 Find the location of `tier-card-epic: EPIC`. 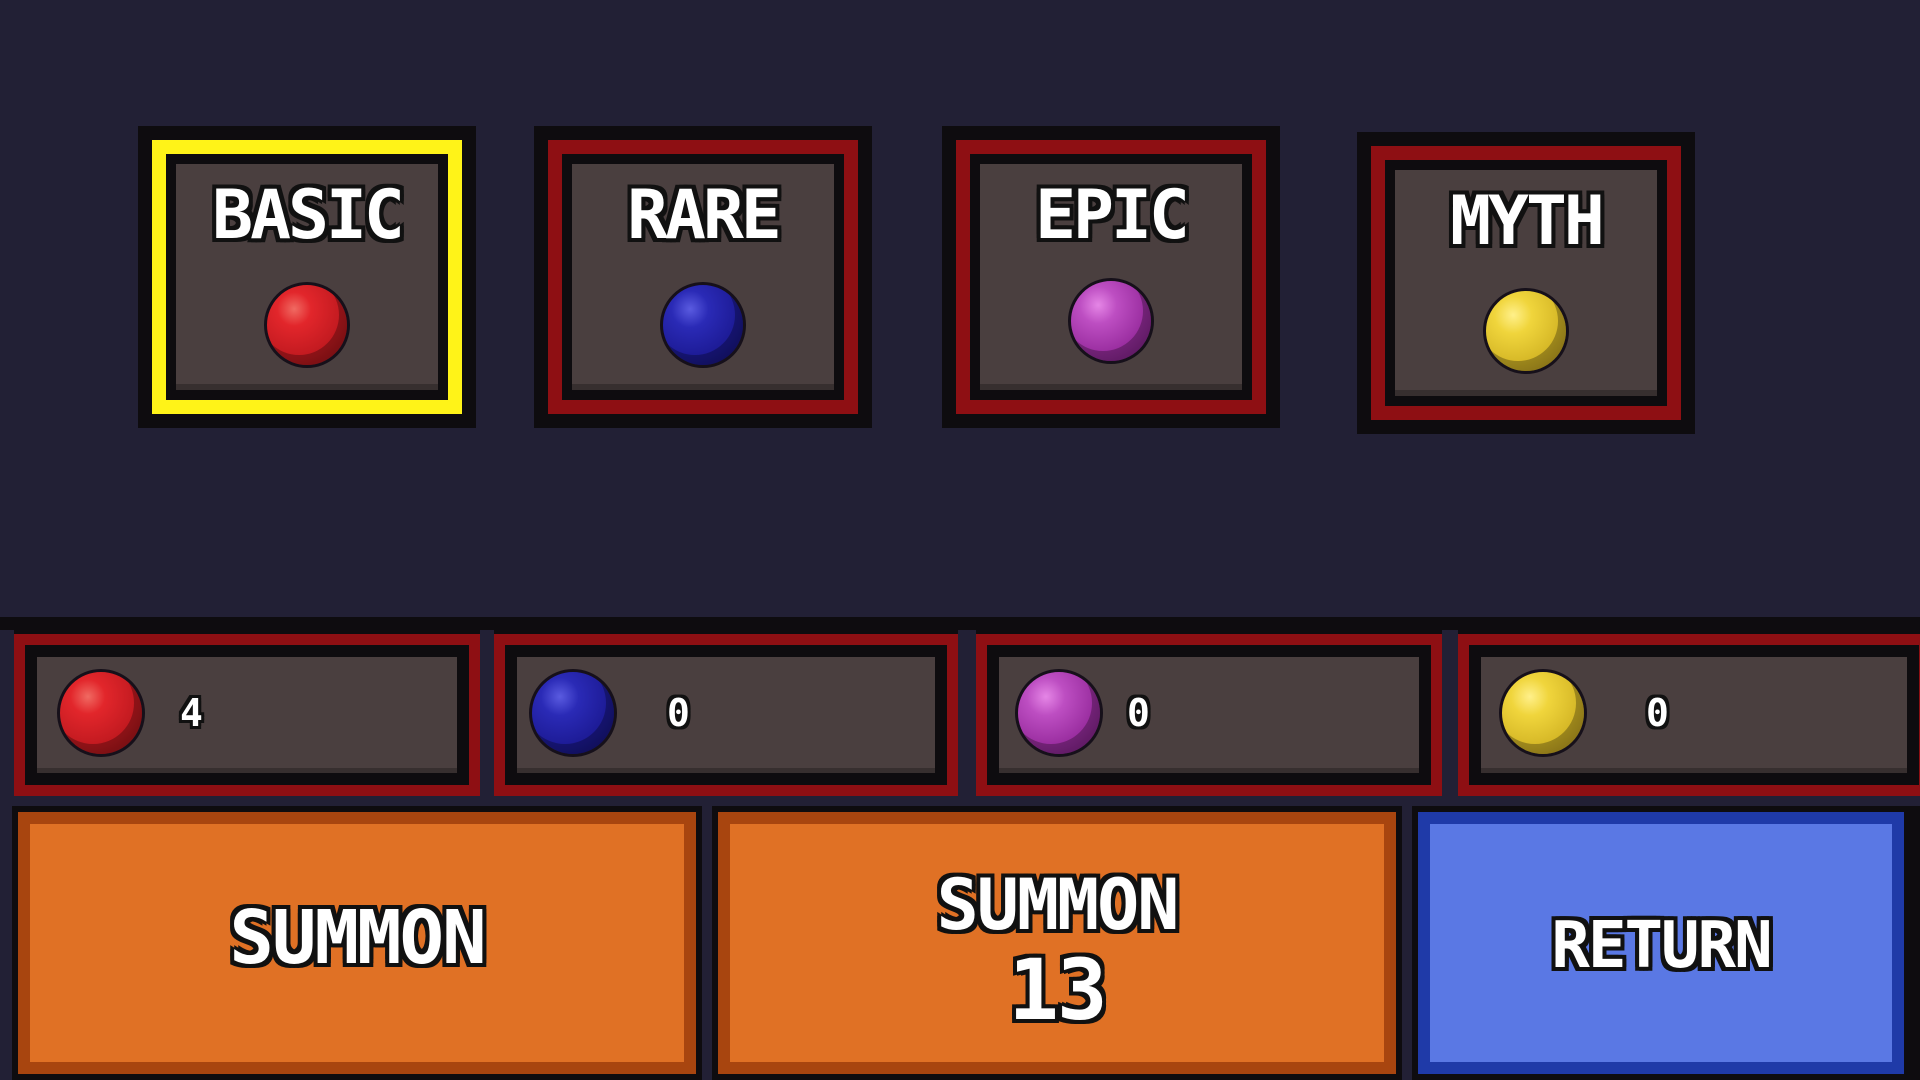

tier-card-epic: EPIC is located at coordinates (1111, 277).